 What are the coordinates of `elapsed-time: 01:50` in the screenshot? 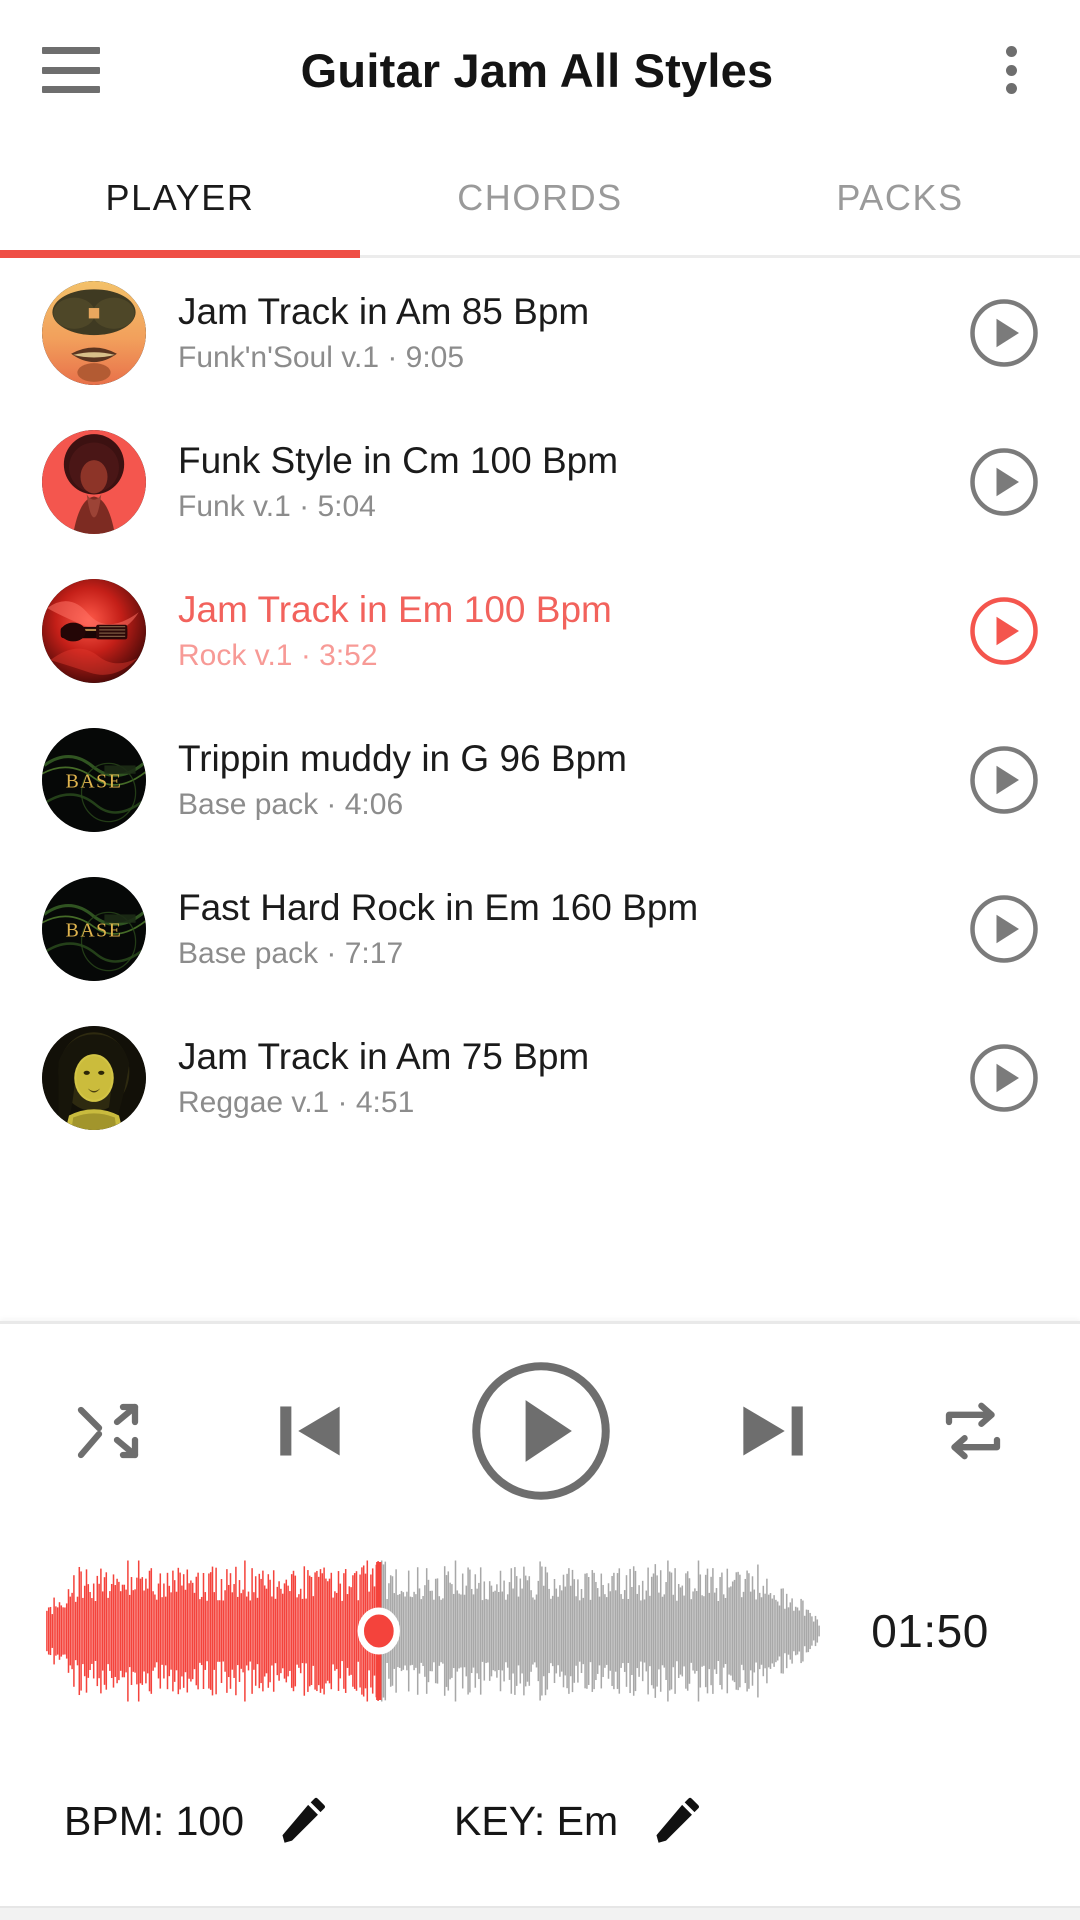 It's located at (930, 1631).